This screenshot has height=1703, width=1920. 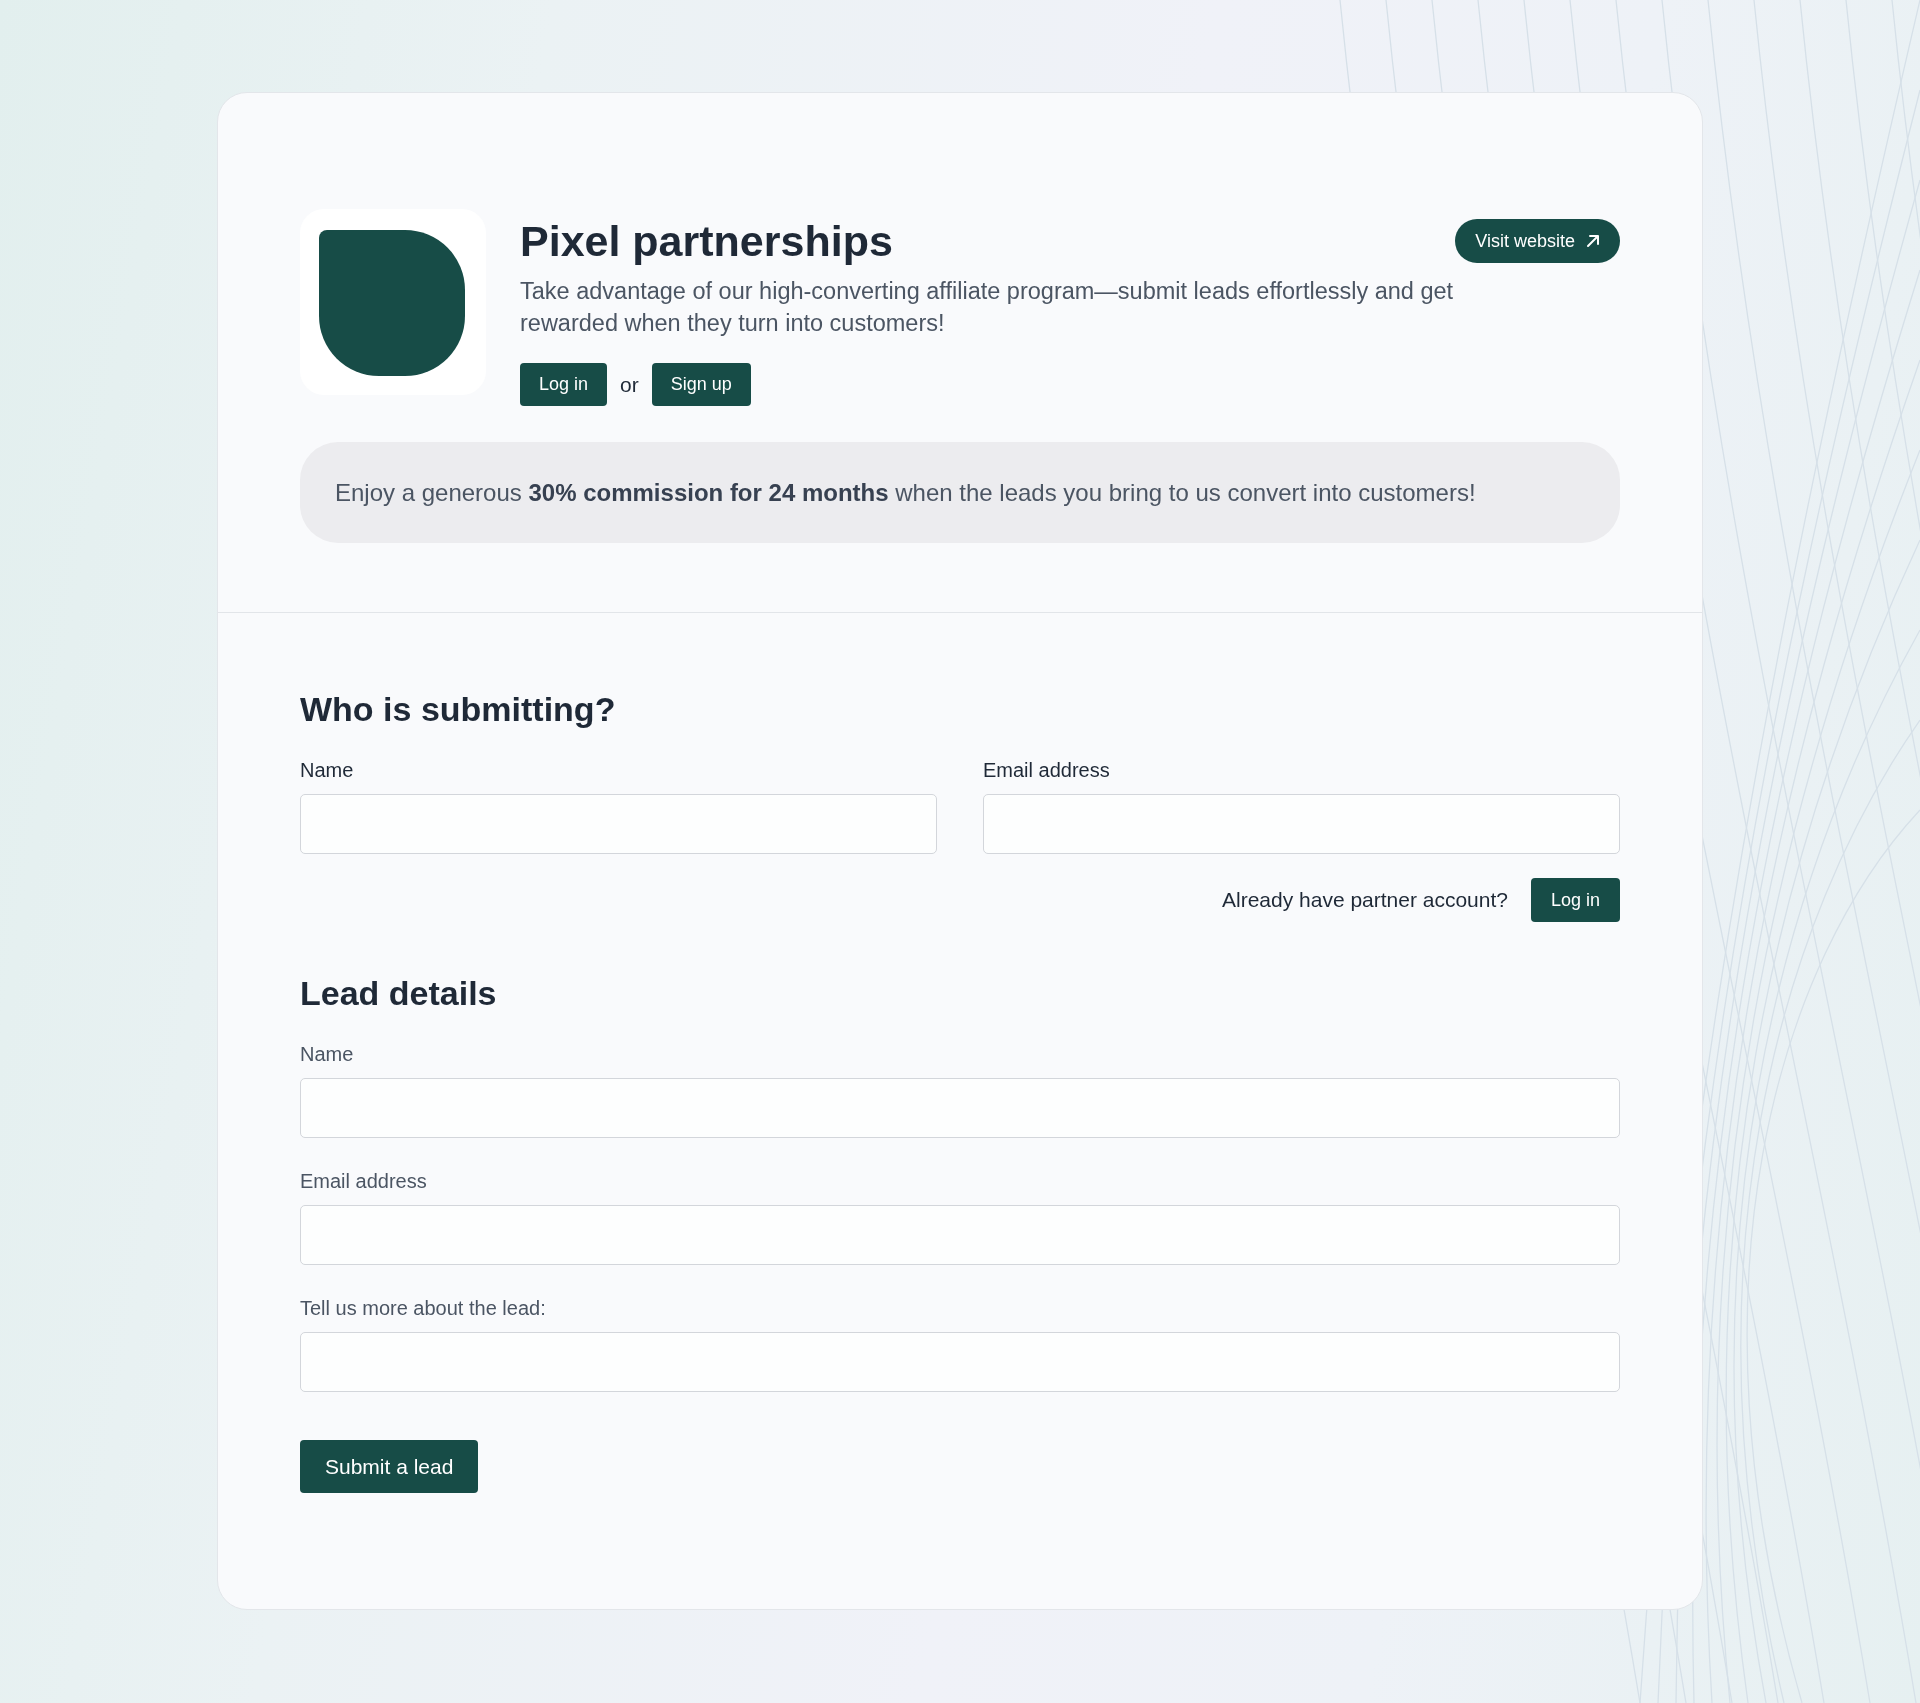 What do you see at coordinates (1365, 900) in the screenshot?
I see `account-prompt-text: Already have partner account?` at bounding box center [1365, 900].